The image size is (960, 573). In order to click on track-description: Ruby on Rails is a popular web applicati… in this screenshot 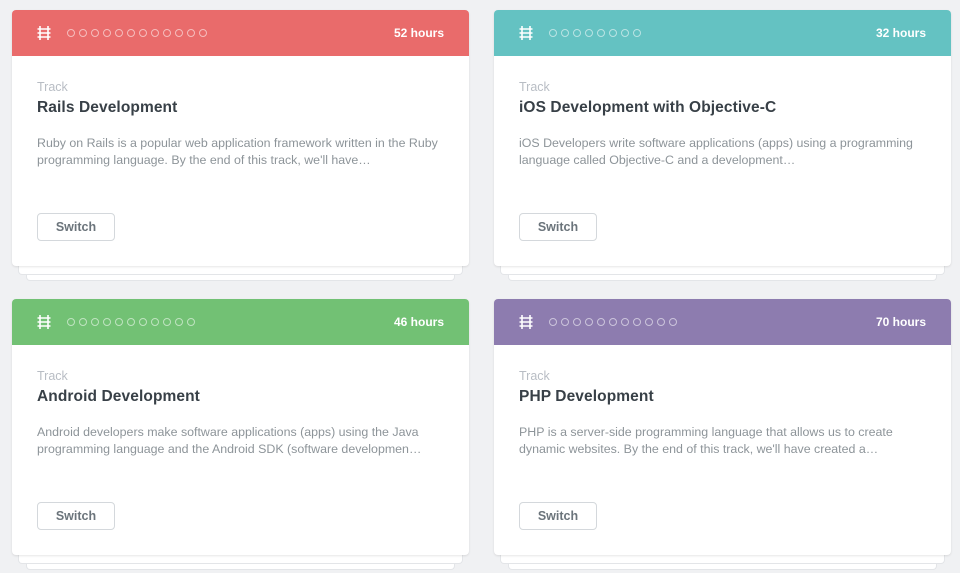, I will do `click(237, 151)`.